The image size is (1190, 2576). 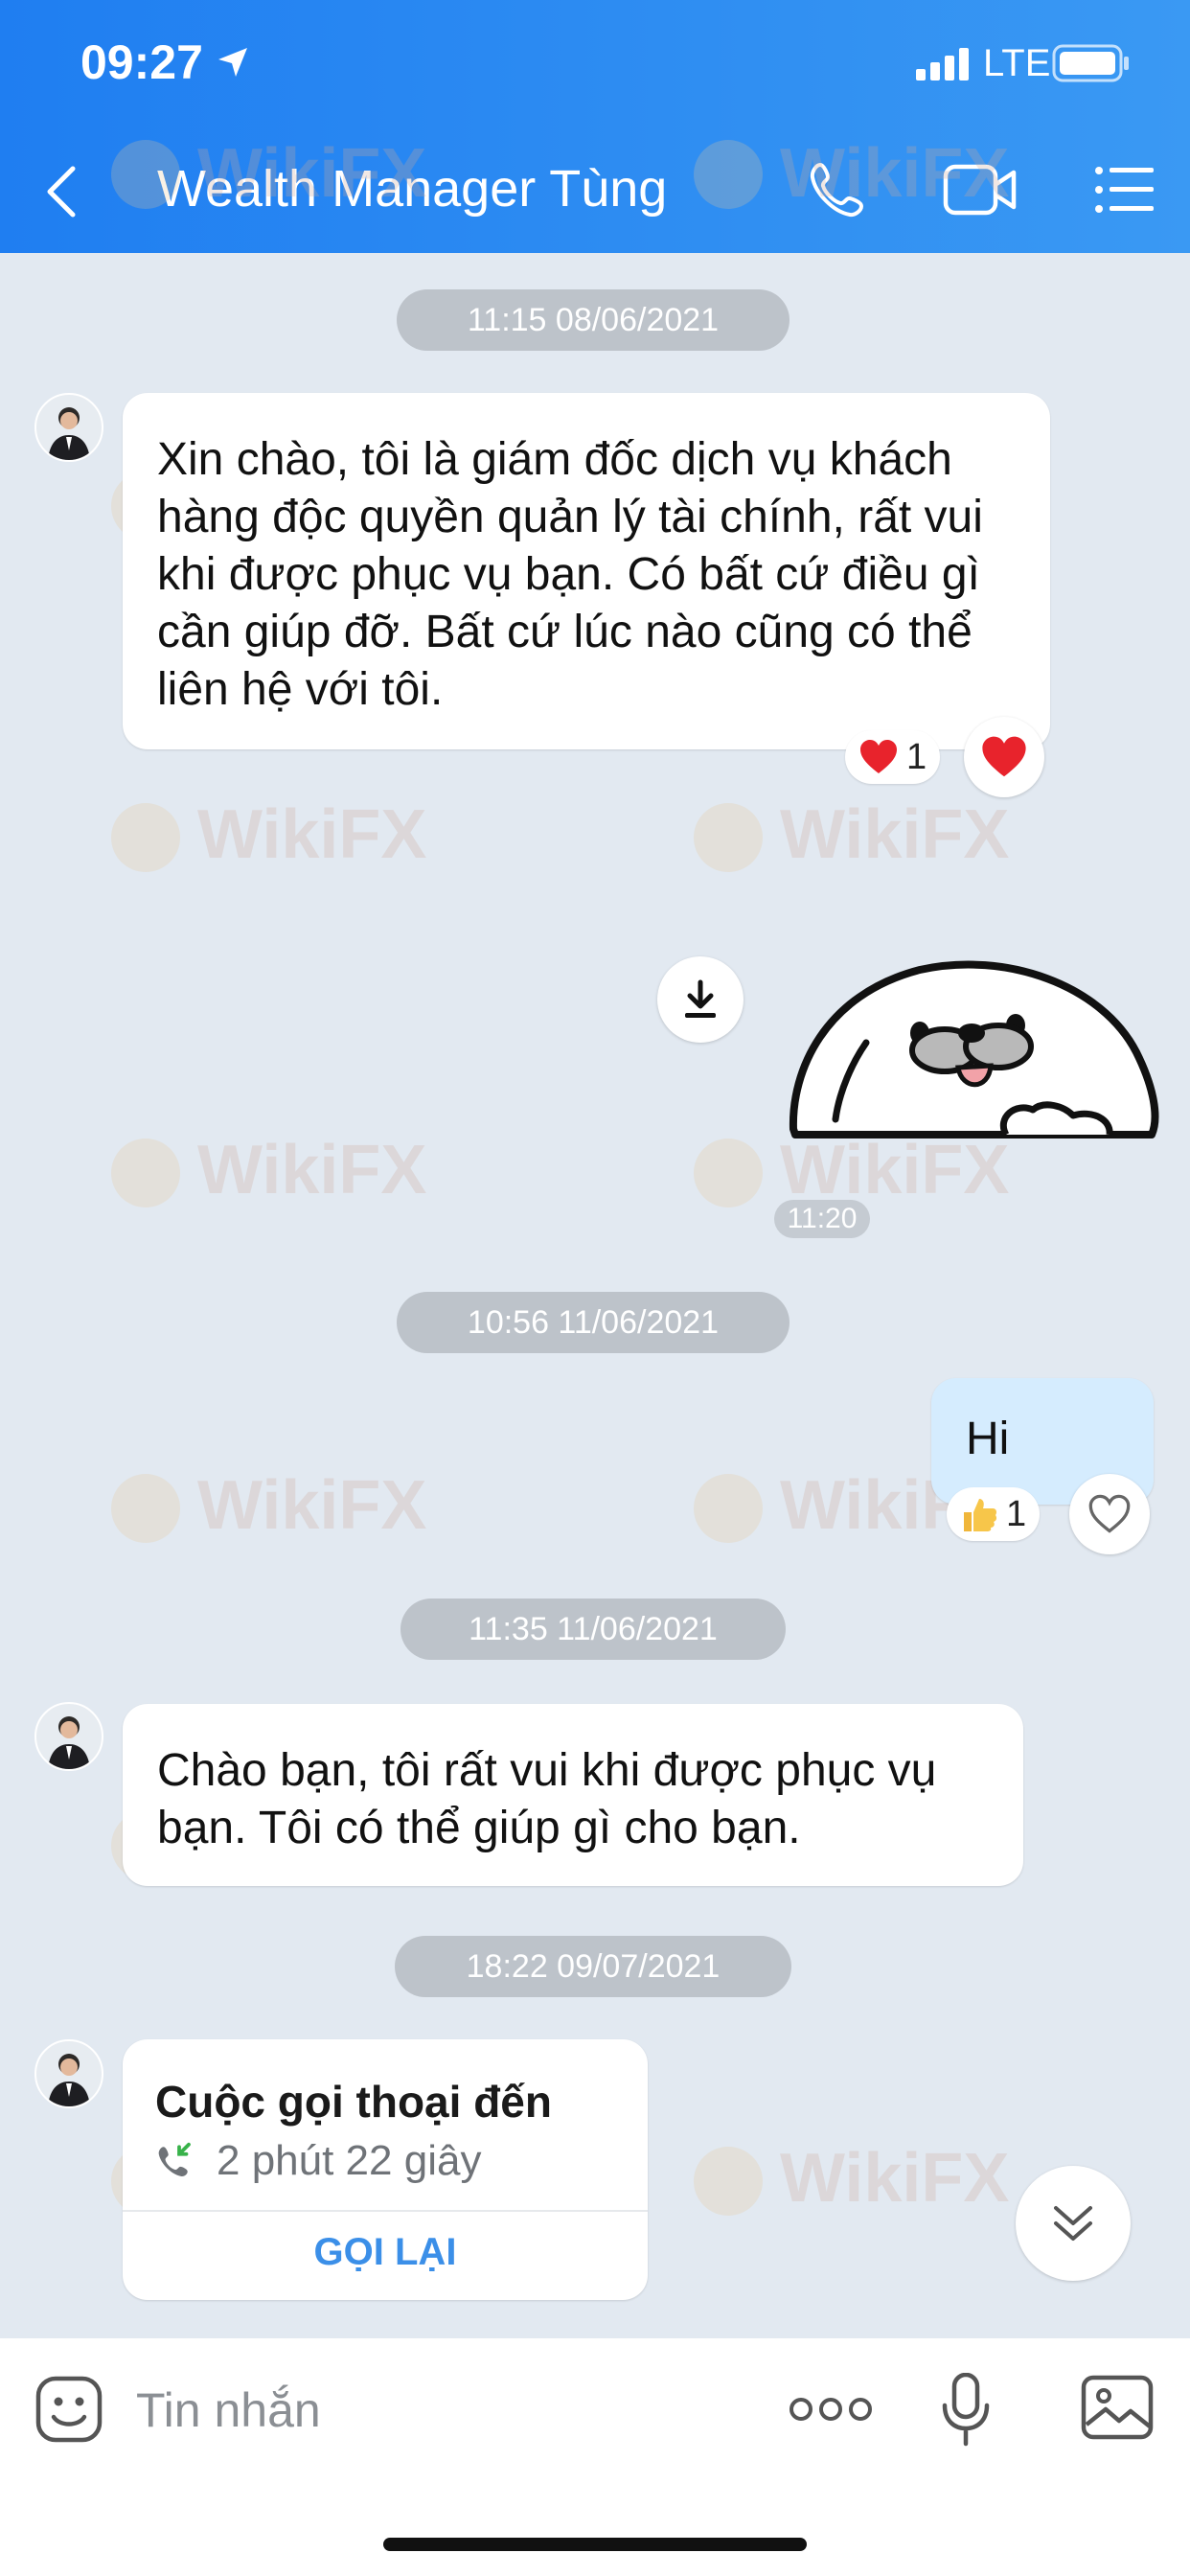 I want to click on emoji-icon, so click(x=68, y=2409).